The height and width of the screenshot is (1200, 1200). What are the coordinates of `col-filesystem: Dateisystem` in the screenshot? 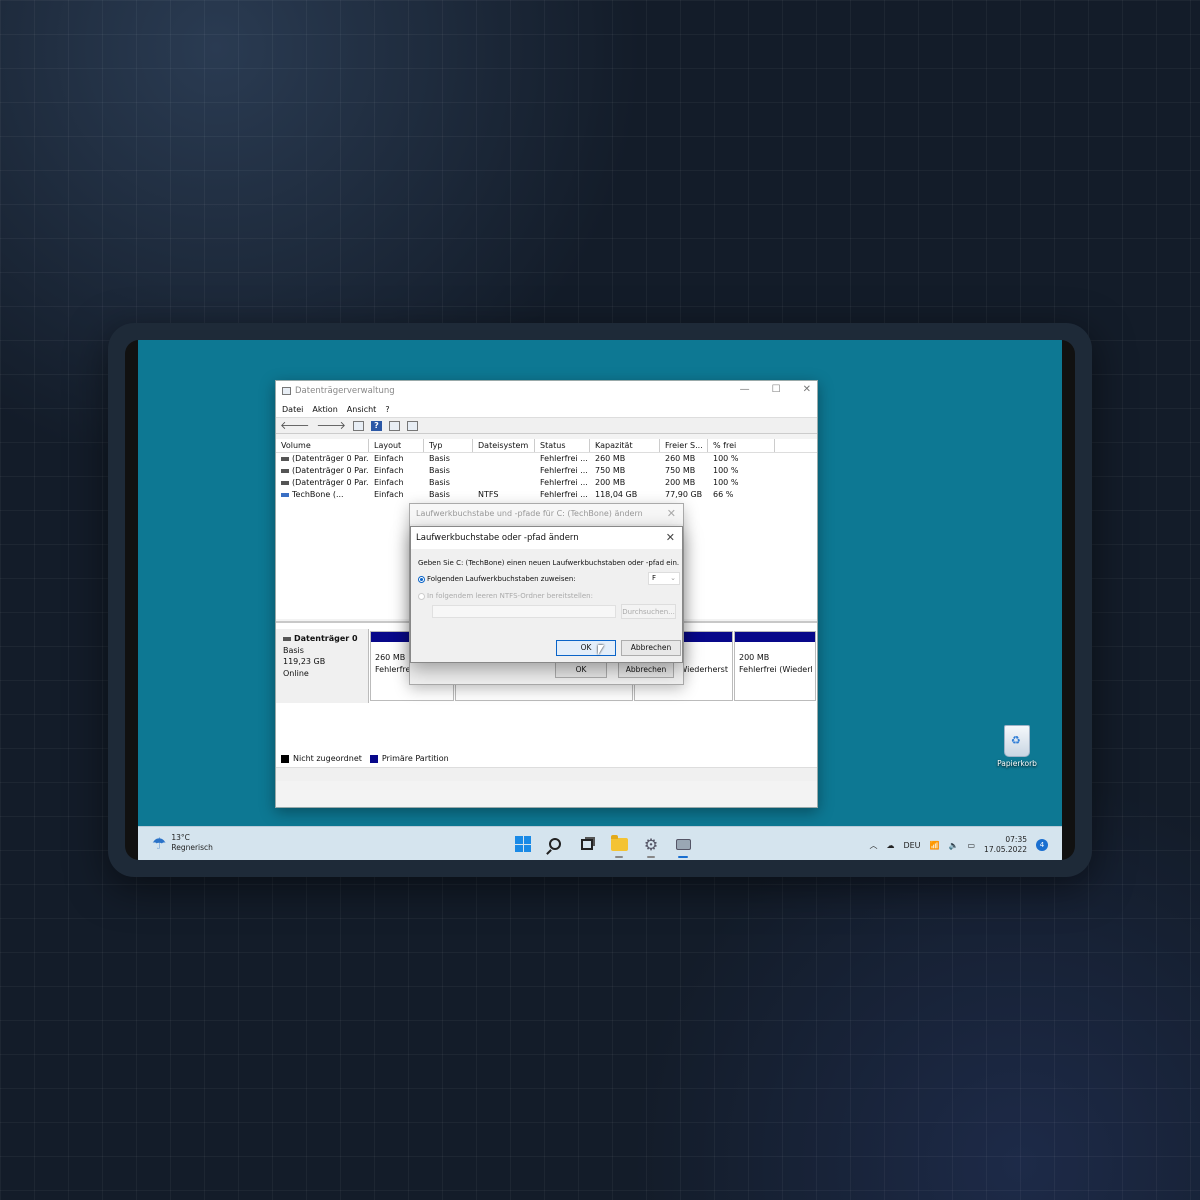 It's located at (504, 445).